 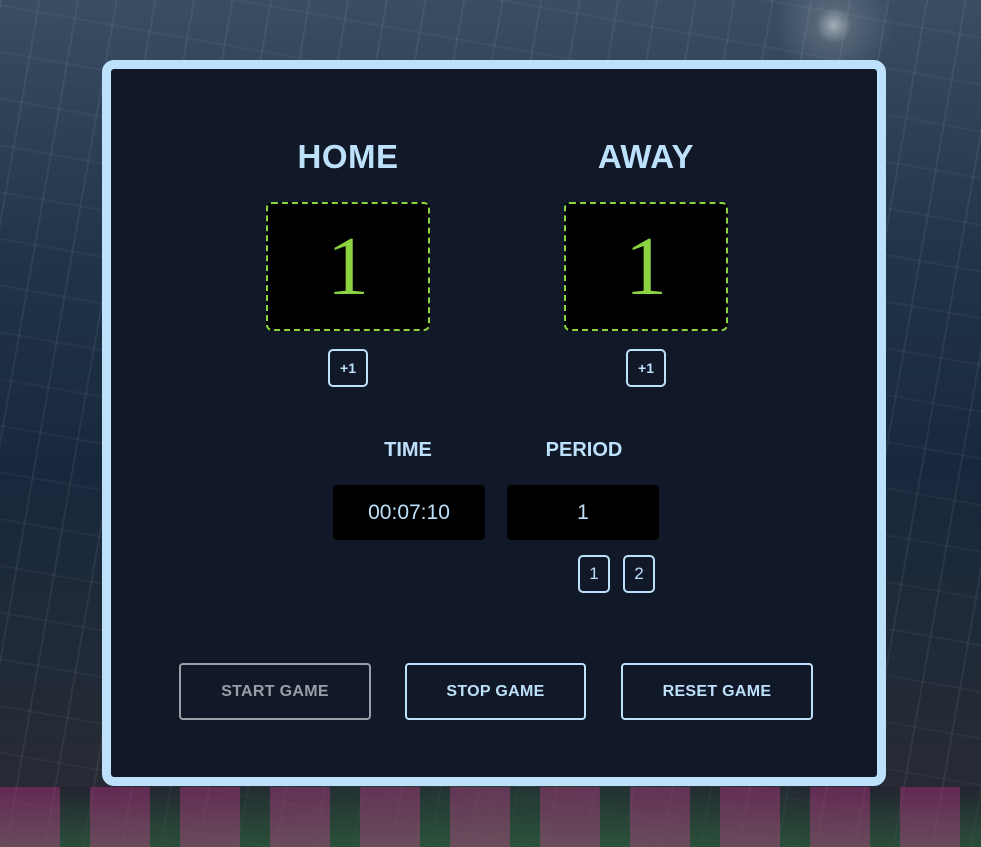 What do you see at coordinates (348, 368) in the screenshot?
I see `home-plus-one-button: +1` at bounding box center [348, 368].